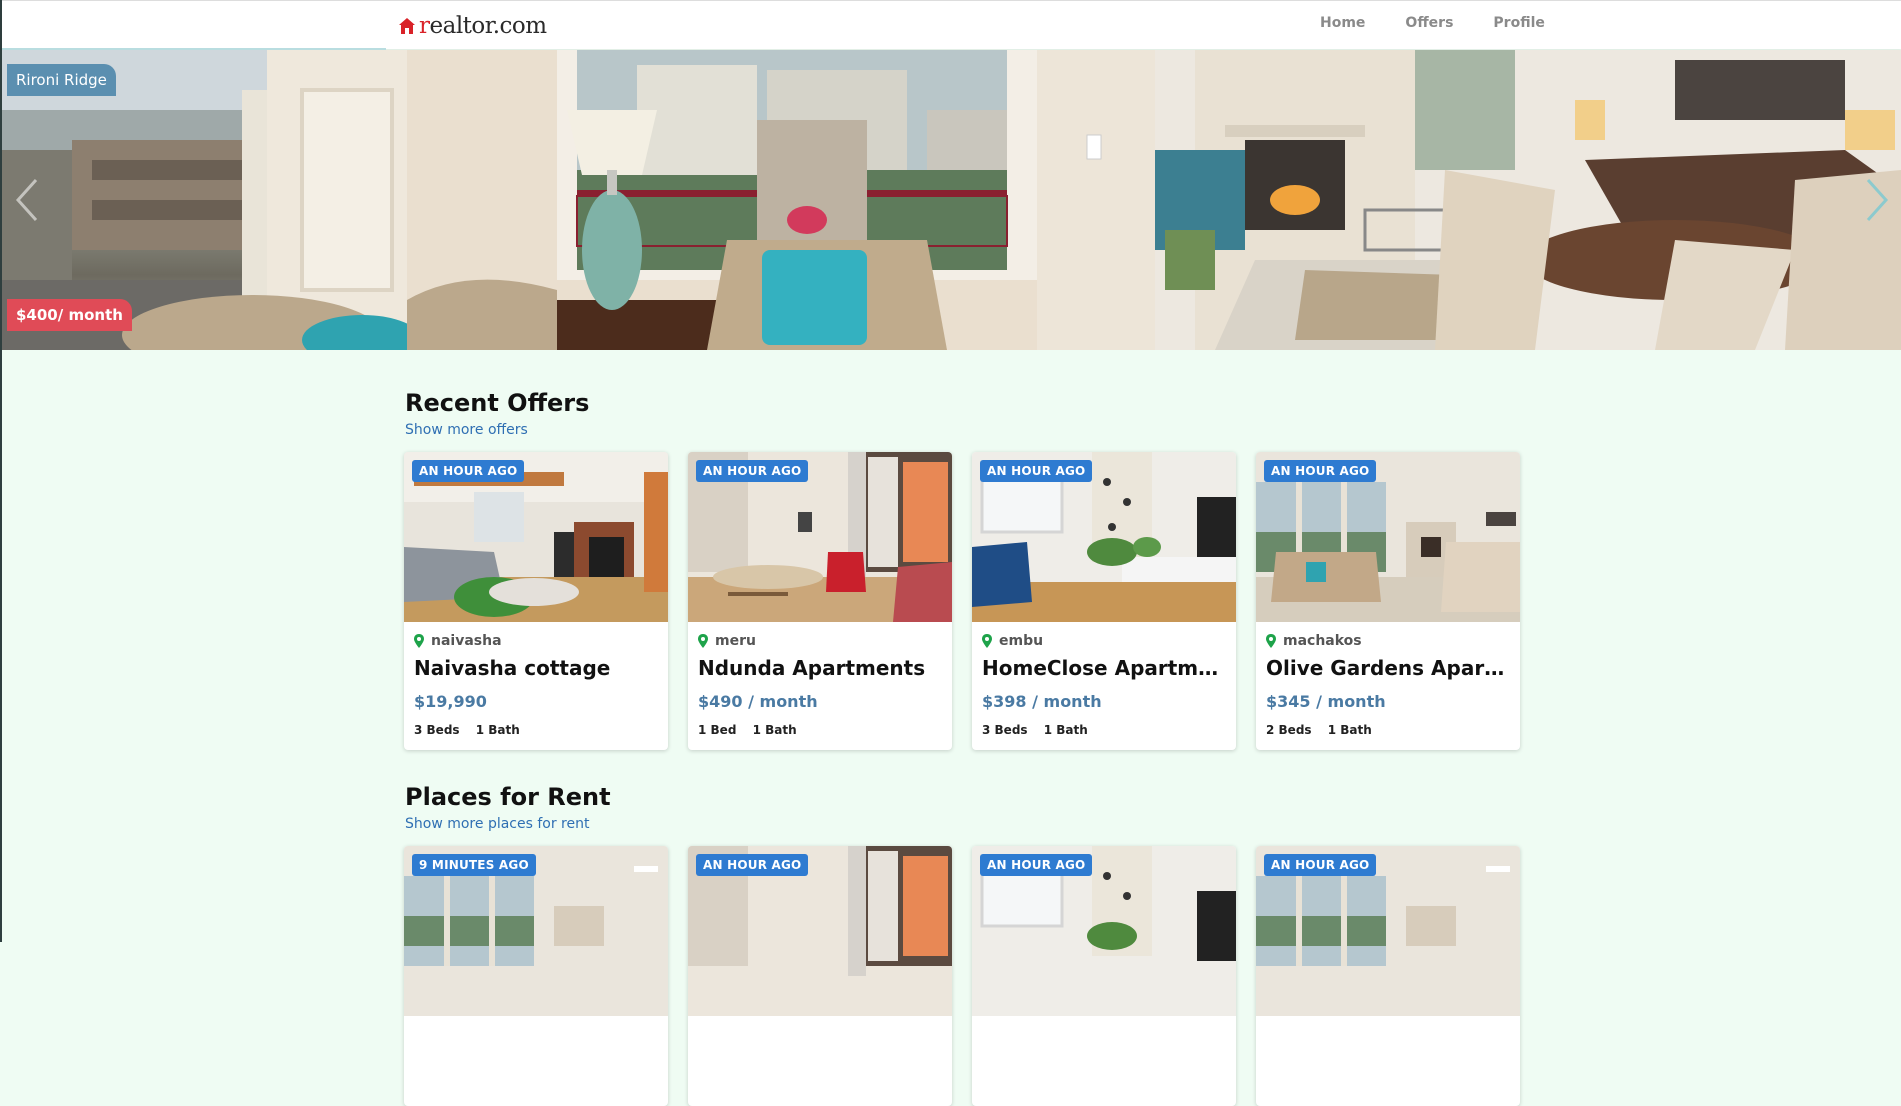  What do you see at coordinates (1429, 23) in the screenshot?
I see `nav-offers-link: Offers` at bounding box center [1429, 23].